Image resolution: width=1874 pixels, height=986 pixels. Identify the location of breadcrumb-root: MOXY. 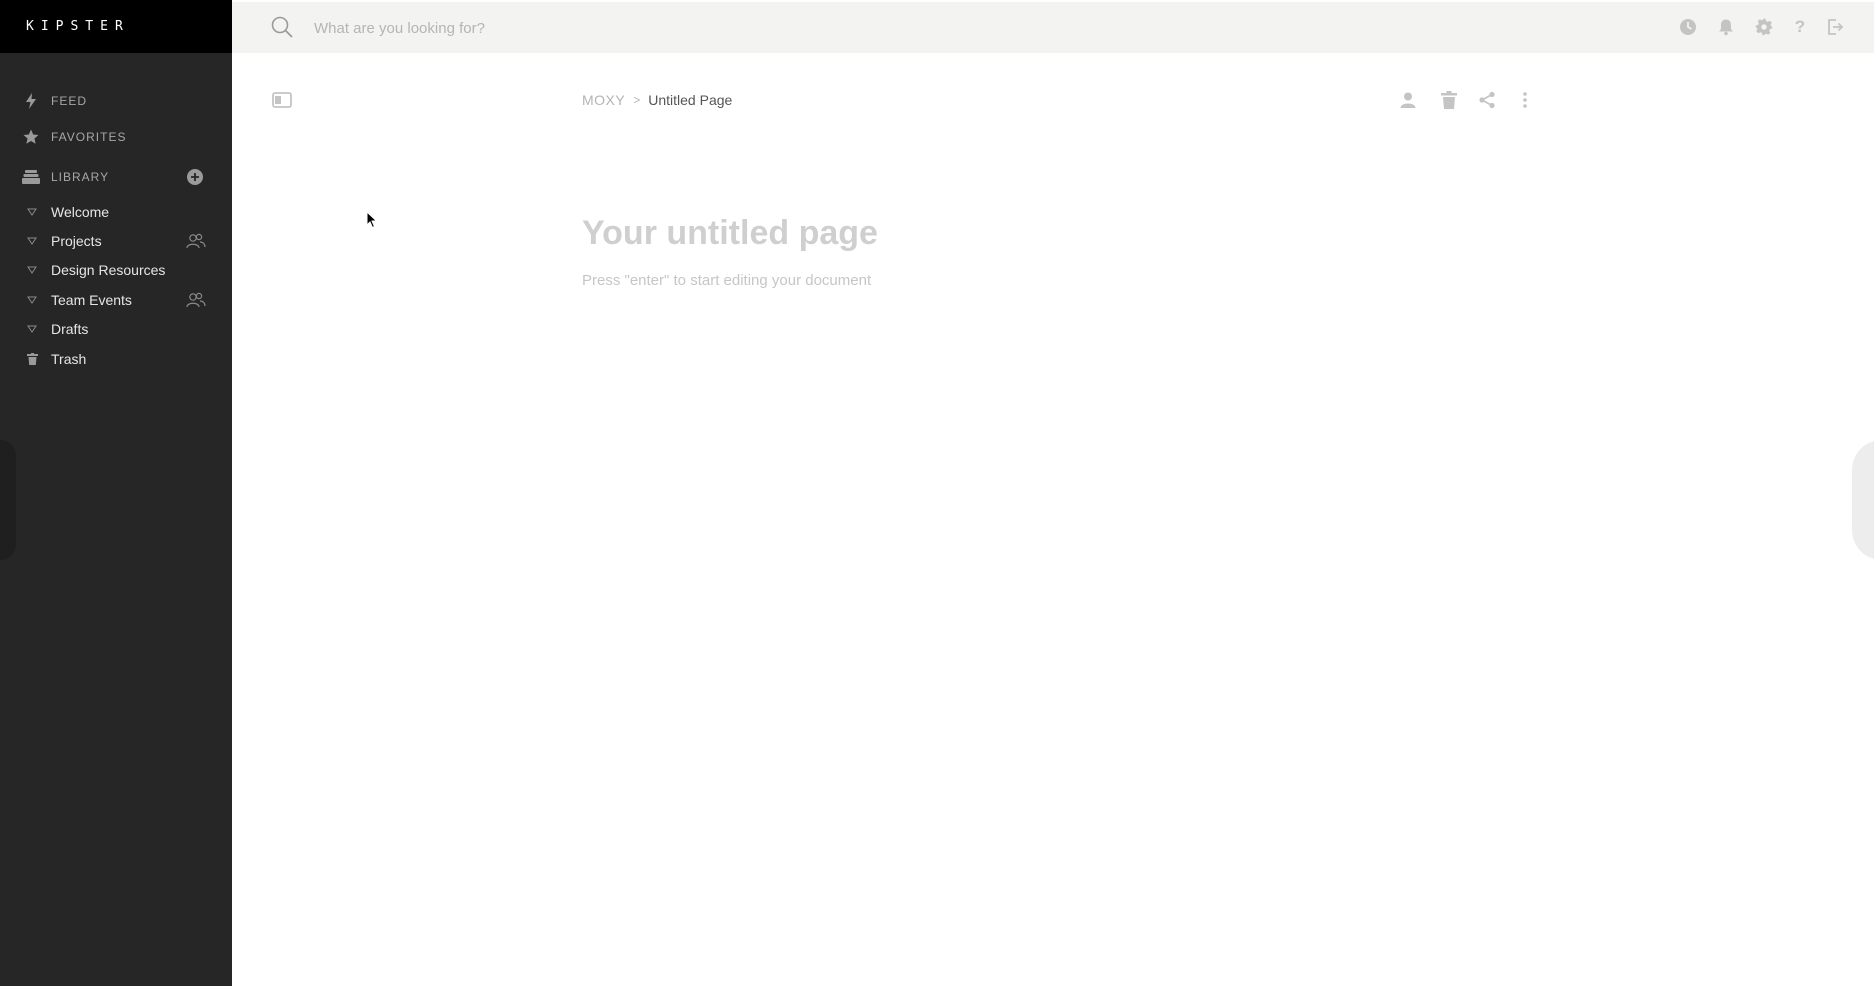
(603, 100).